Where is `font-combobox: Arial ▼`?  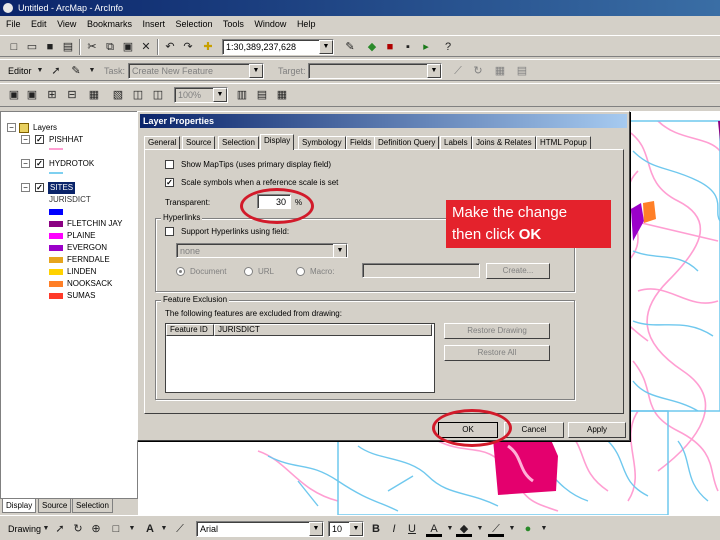
font-combobox: Arial ▼ is located at coordinates (260, 529).